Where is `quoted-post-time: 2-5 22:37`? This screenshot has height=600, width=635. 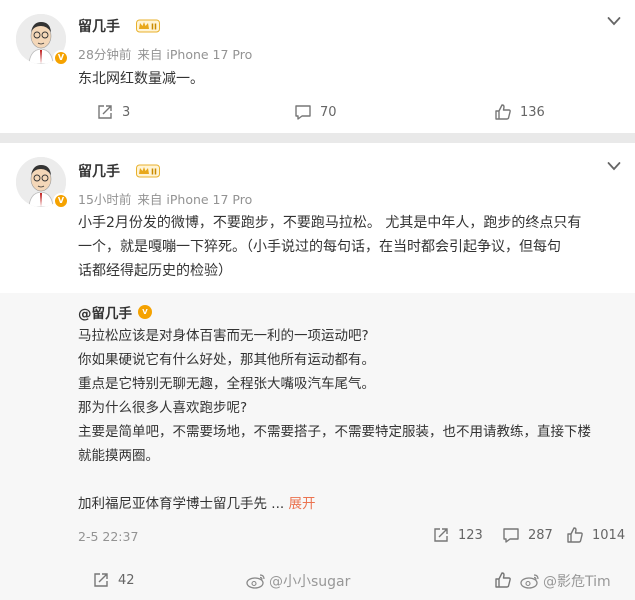 quoted-post-time: 2-5 22:37 is located at coordinates (108, 536).